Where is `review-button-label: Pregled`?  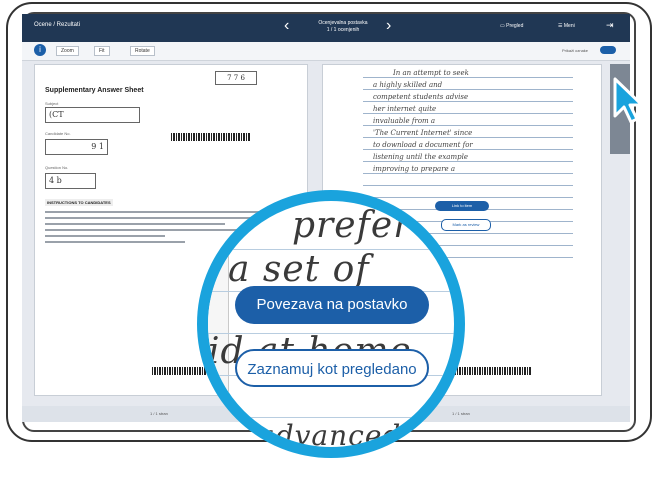 review-button-label: Pregled is located at coordinates (515, 26).